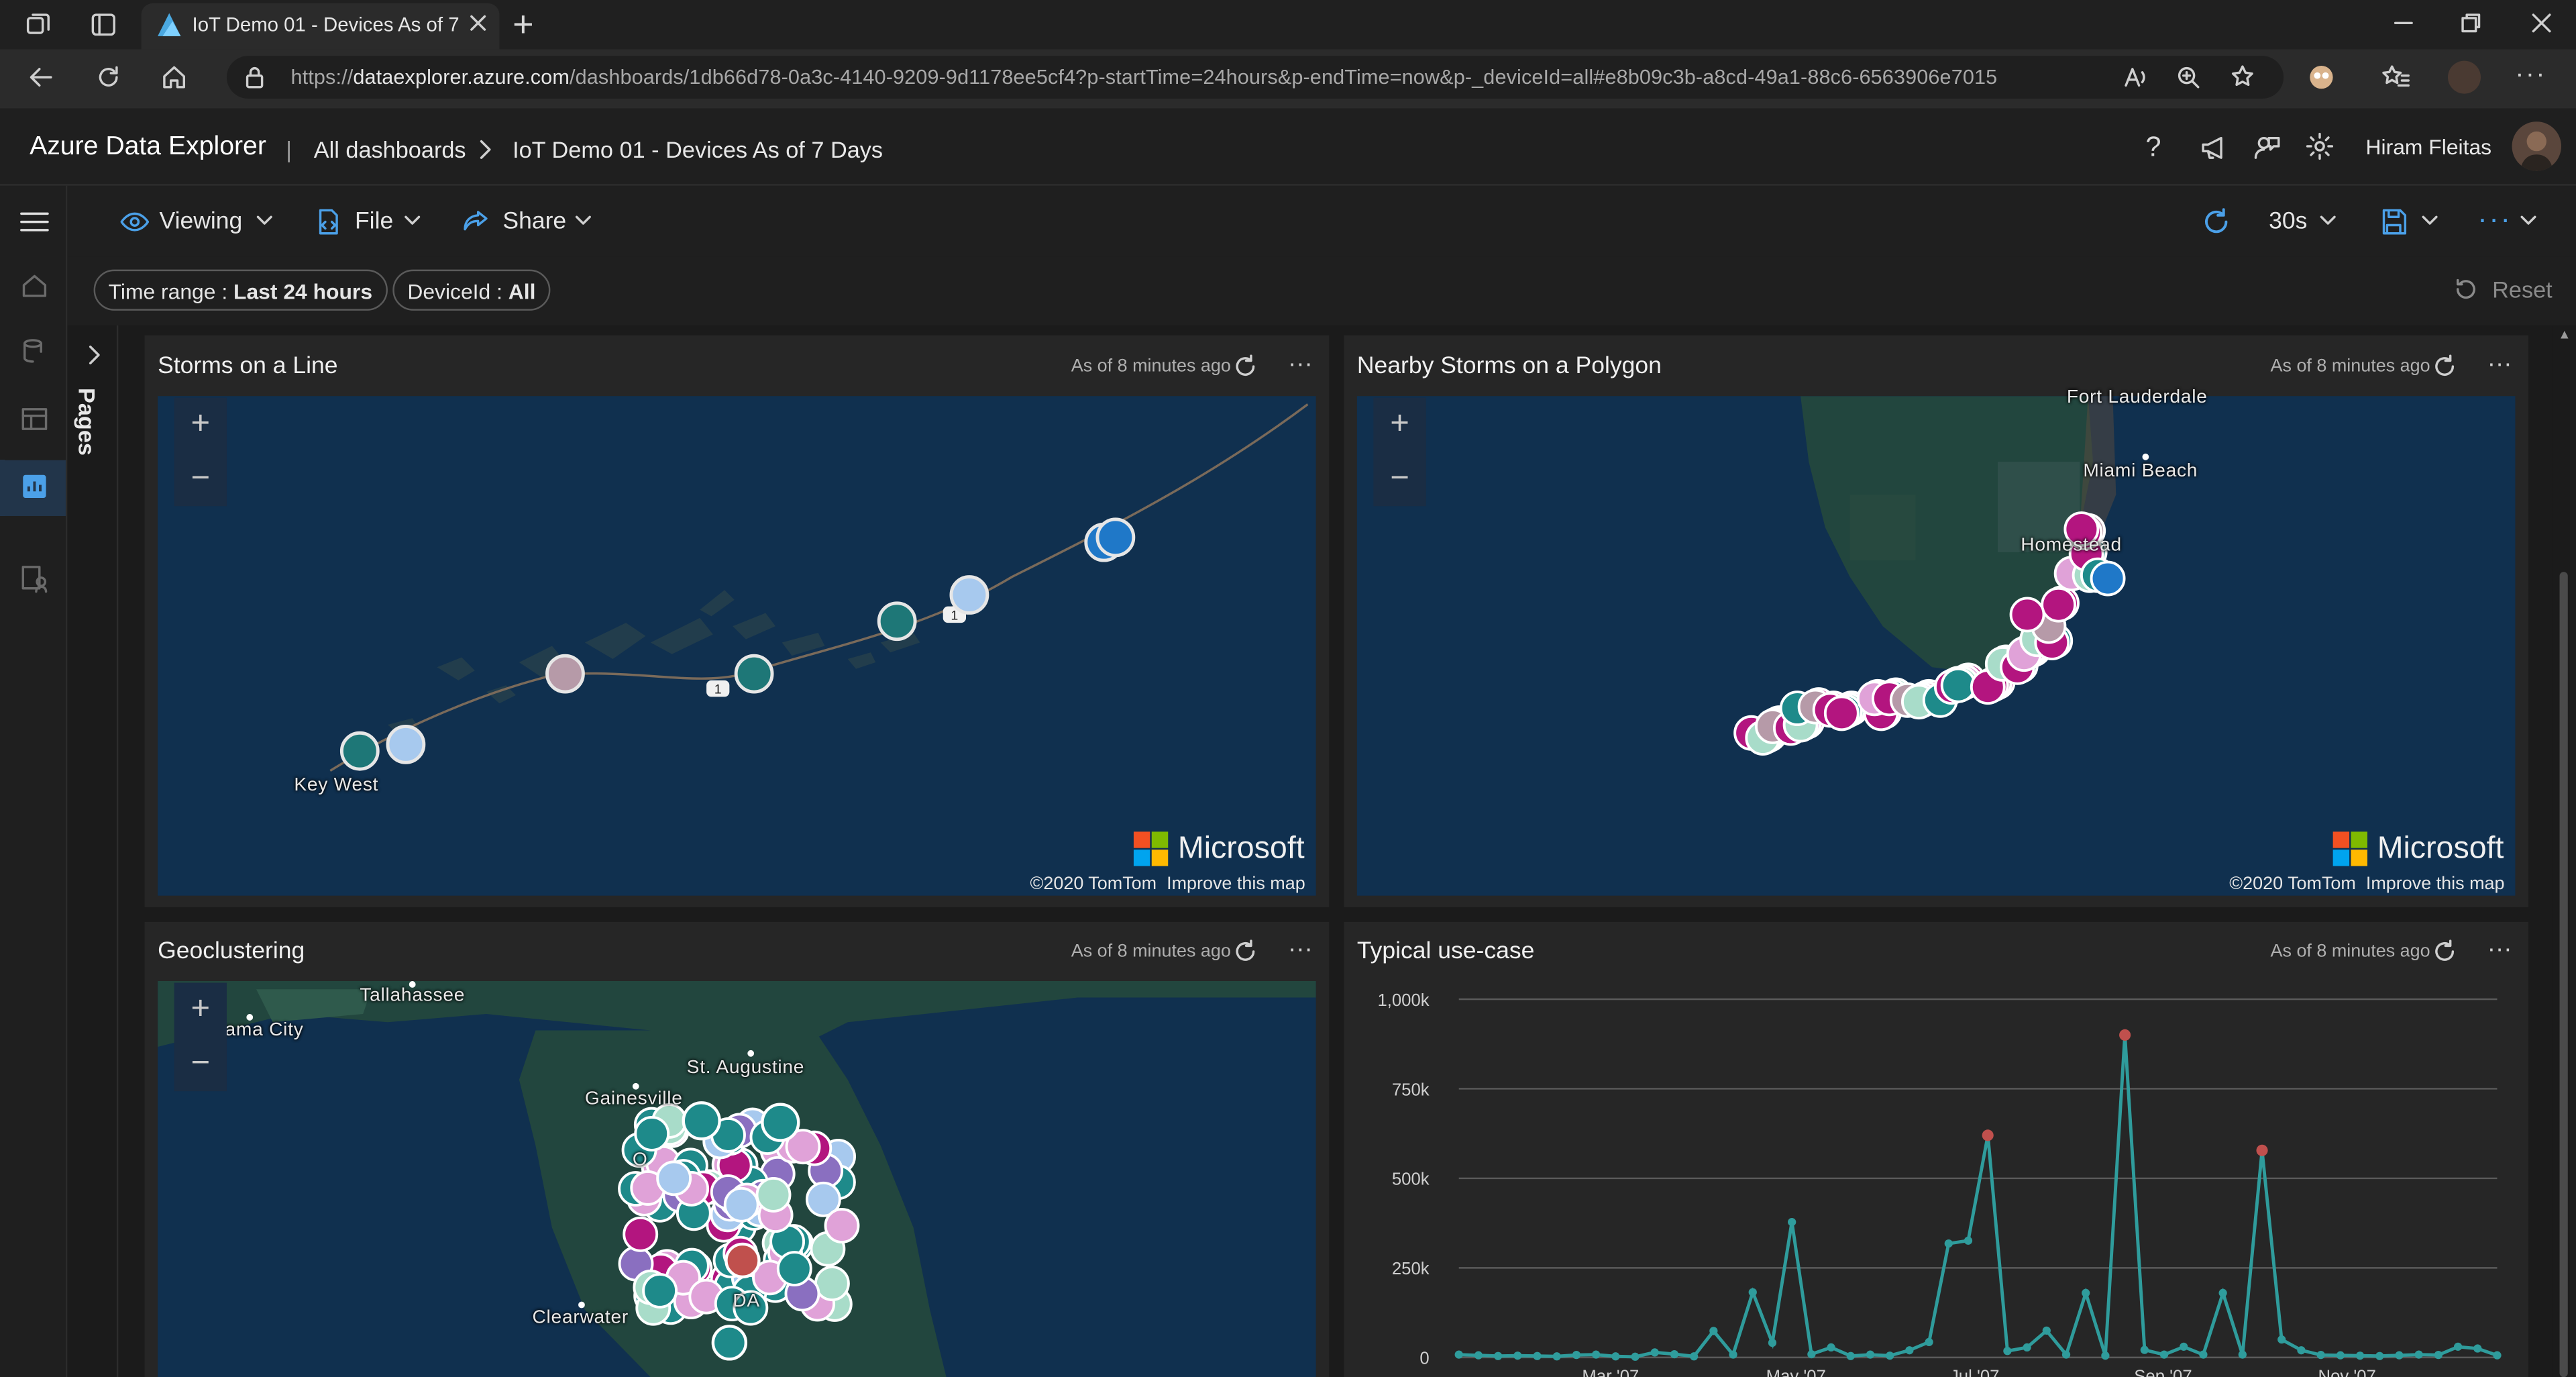 The image size is (2576, 1377). What do you see at coordinates (2163, 1372) in the screenshot?
I see `x-tick-label: Sep '07` at bounding box center [2163, 1372].